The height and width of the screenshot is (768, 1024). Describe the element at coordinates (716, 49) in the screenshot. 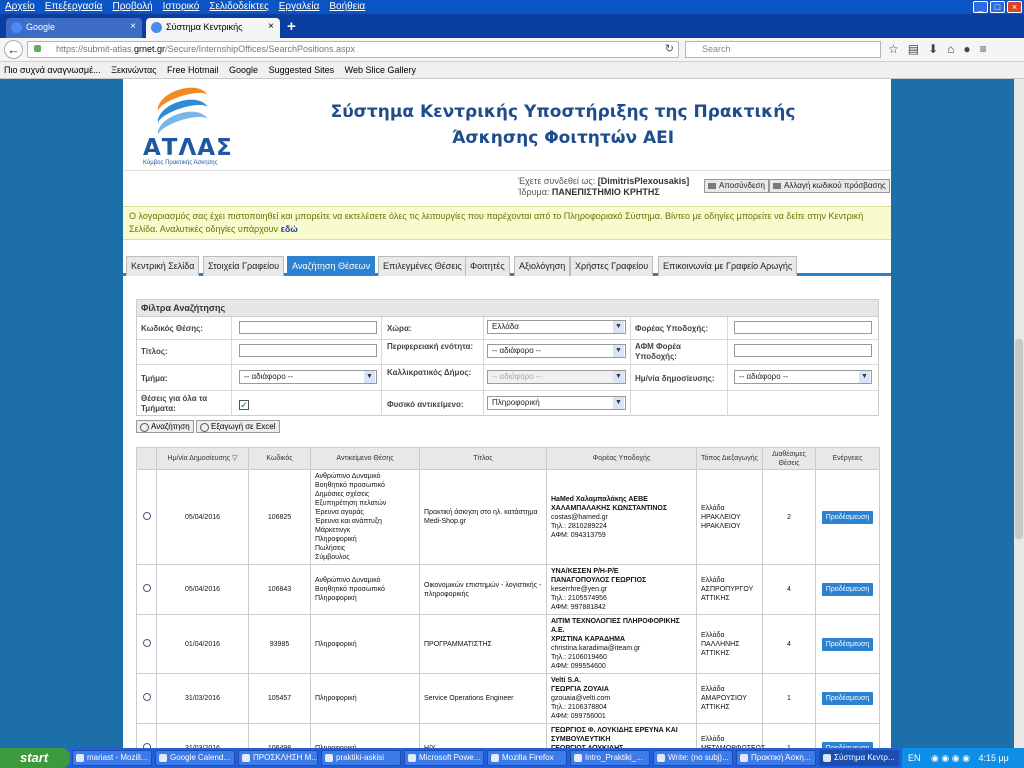

I see `search-placeholder: Search` at that location.